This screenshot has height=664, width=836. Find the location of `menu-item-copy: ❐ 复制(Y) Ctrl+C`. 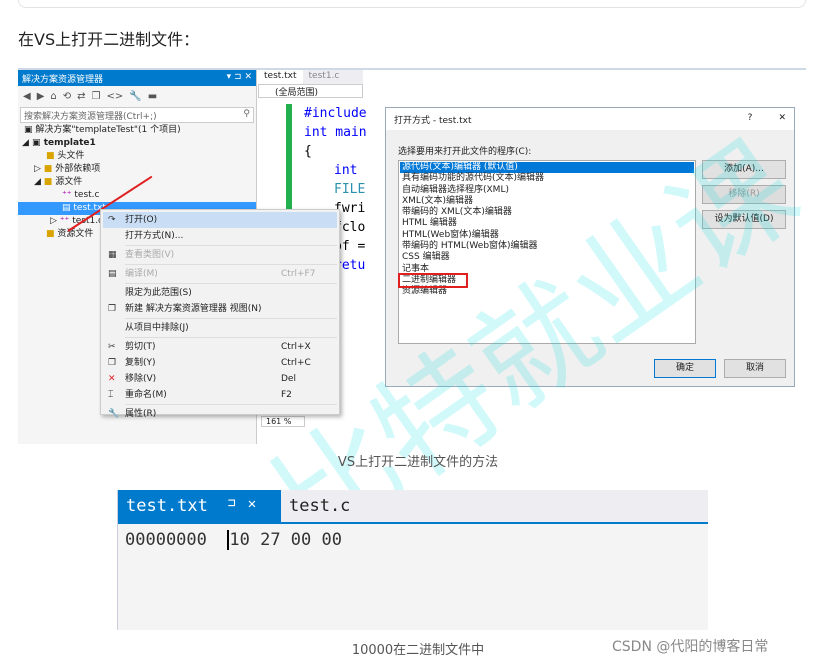

menu-item-copy: ❐ 复制(Y) Ctrl+C is located at coordinates (220, 363).